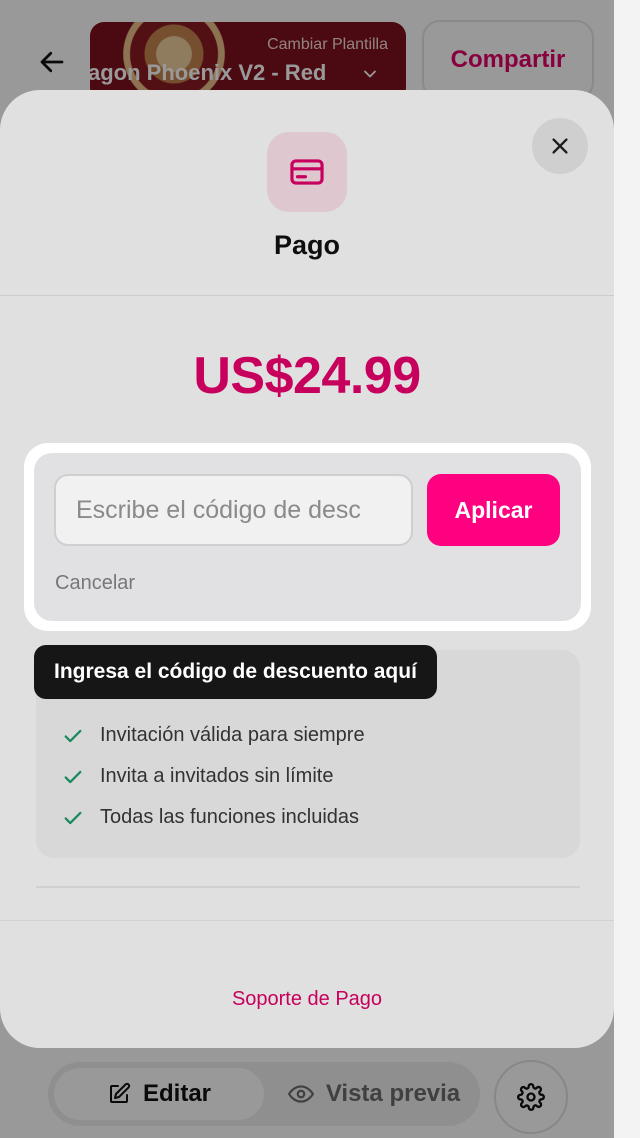 The width and height of the screenshot is (640, 1138). What do you see at coordinates (627, 569) in the screenshot?
I see `scrollbar-track` at bounding box center [627, 569].